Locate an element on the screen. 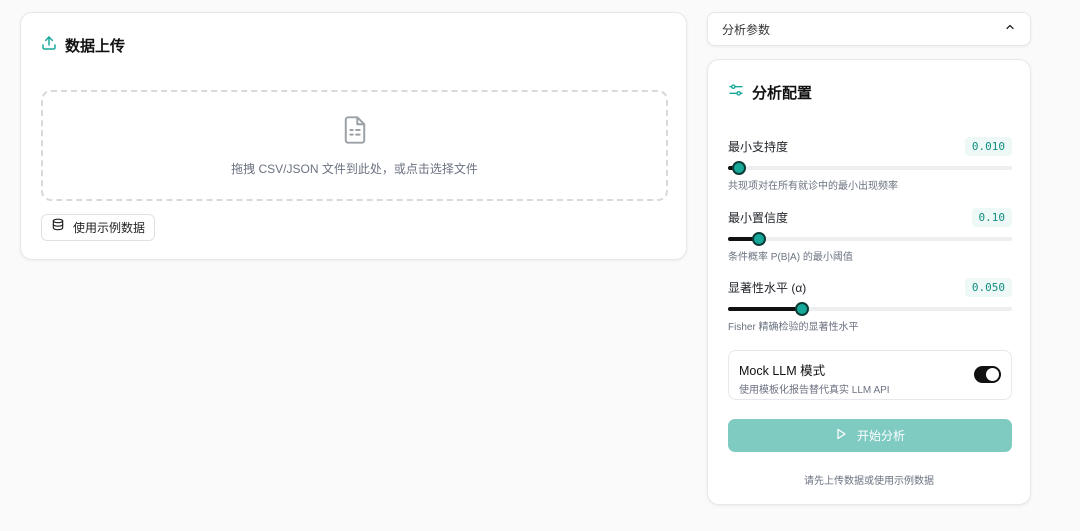  min-confidence-param: 最小置信度 0.10 条件概率 P(B|A) 的最小阈值 is located at coordinates (870, 235).